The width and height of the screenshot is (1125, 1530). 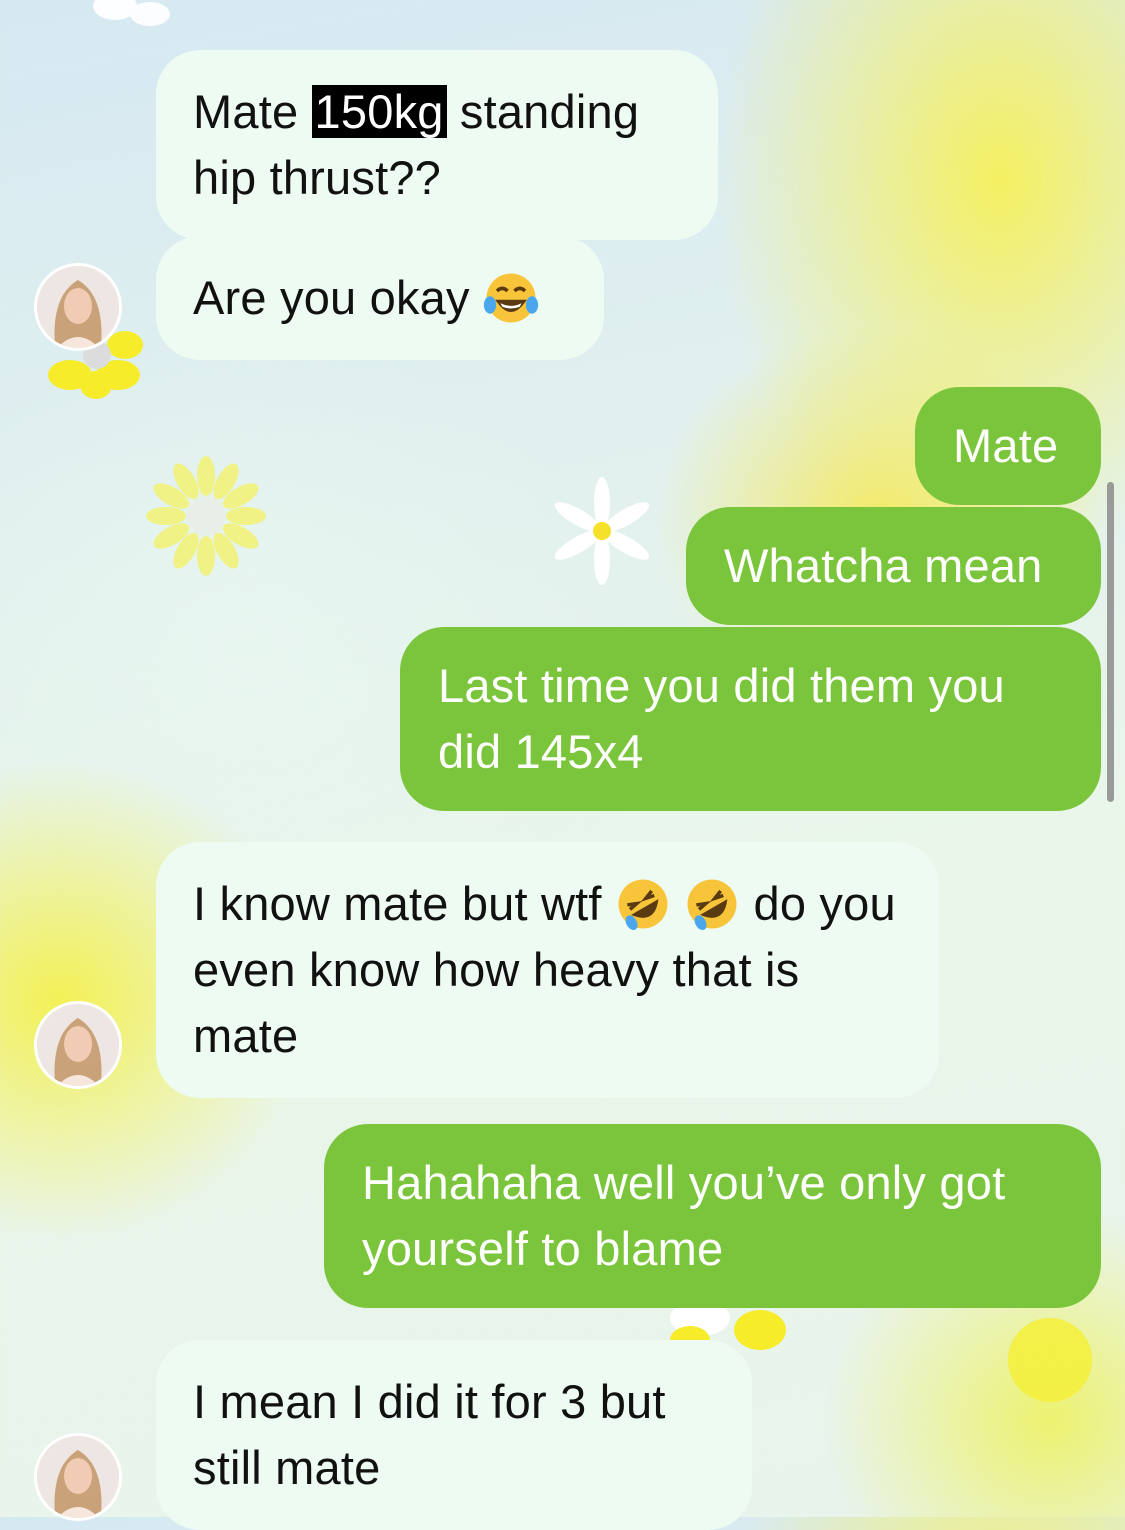 What do you see at coordinates (511, 298) in the screenshot?
I see `face-with-tears-of-joy-icon` at bounding box center [511, 298].